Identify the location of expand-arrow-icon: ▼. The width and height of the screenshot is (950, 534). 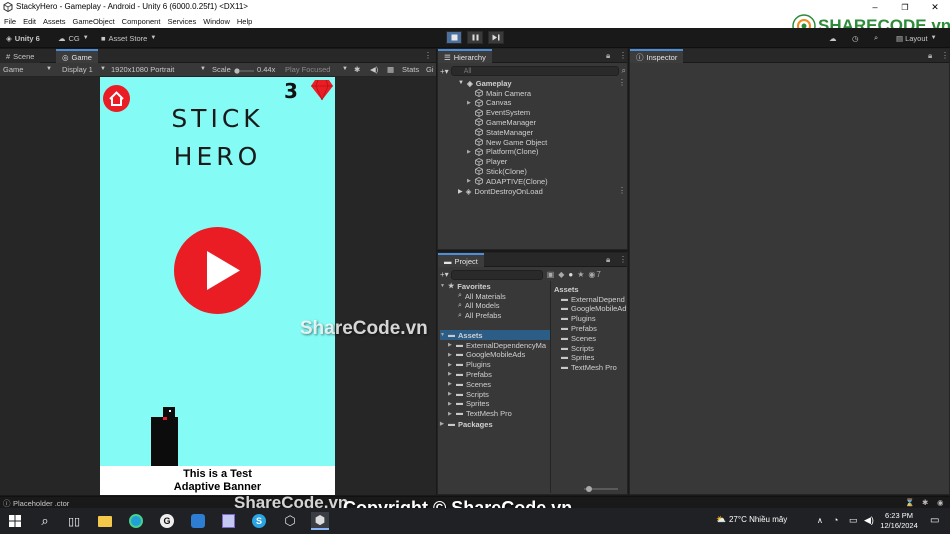
(444, 335).